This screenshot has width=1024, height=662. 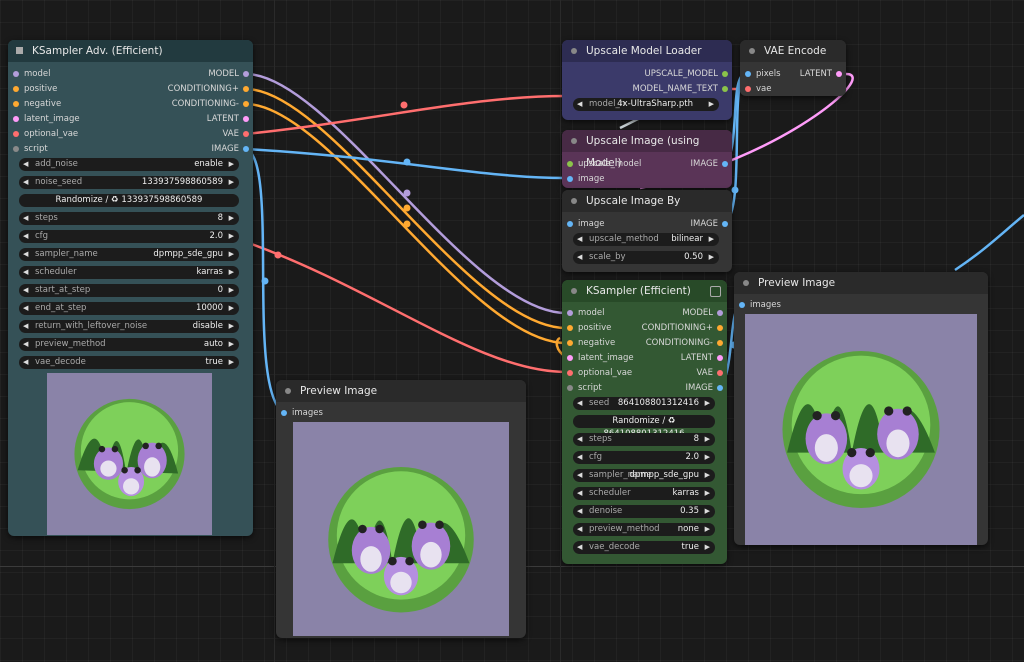 I want to click on node-title-bar: Preview Image, so click(x=401, y=391).